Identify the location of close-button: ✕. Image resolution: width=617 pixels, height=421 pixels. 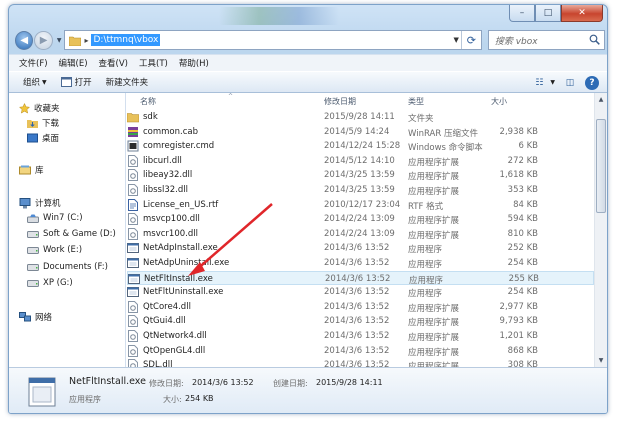
(582, 13).